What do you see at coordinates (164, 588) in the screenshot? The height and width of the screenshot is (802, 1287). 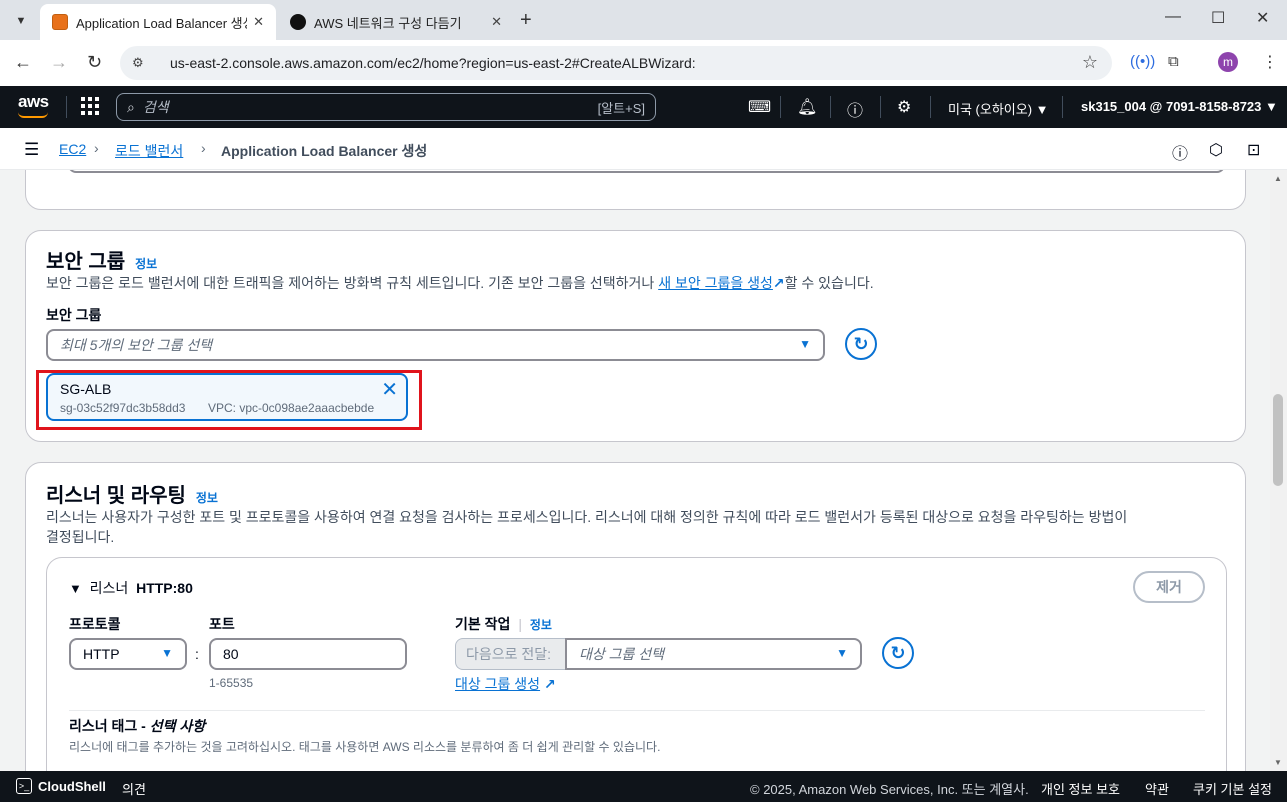 I see `listener-name: HTTP:80` at bounding box center [164, 588].